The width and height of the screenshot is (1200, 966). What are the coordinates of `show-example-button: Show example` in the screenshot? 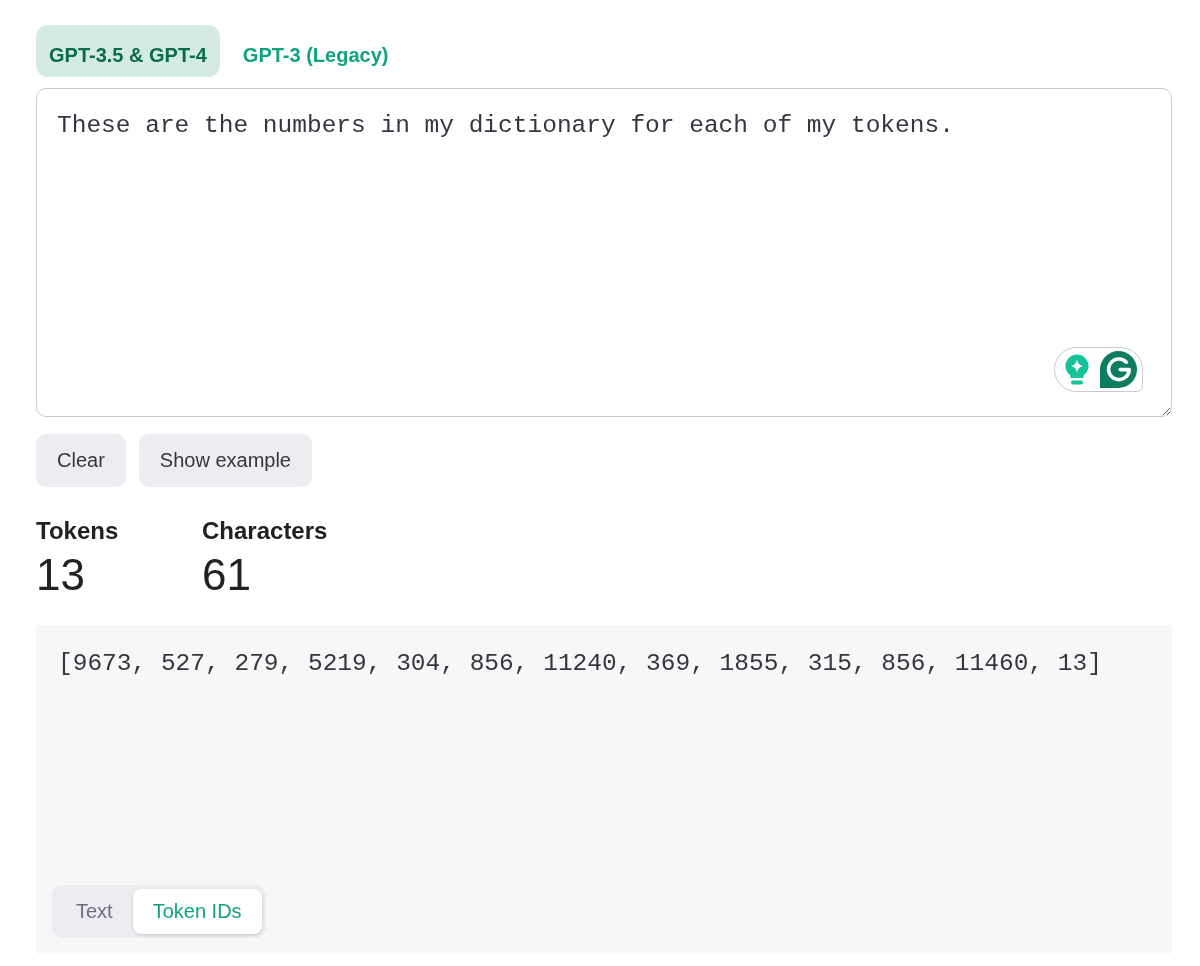 It's located at (225, 460).